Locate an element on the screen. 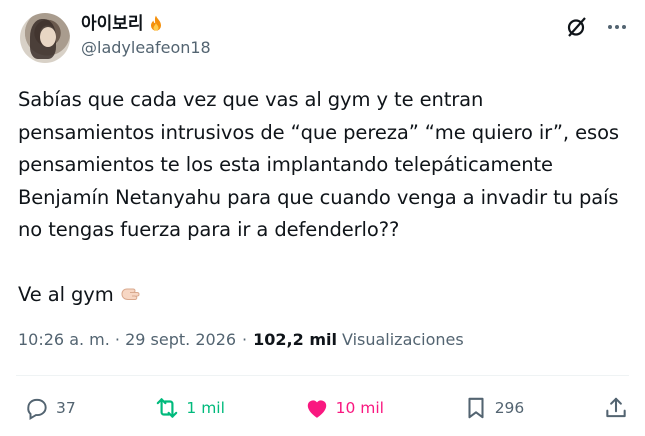 The image size is (645, 436). like-button: 10 mil is located at coordinates (344, 408).